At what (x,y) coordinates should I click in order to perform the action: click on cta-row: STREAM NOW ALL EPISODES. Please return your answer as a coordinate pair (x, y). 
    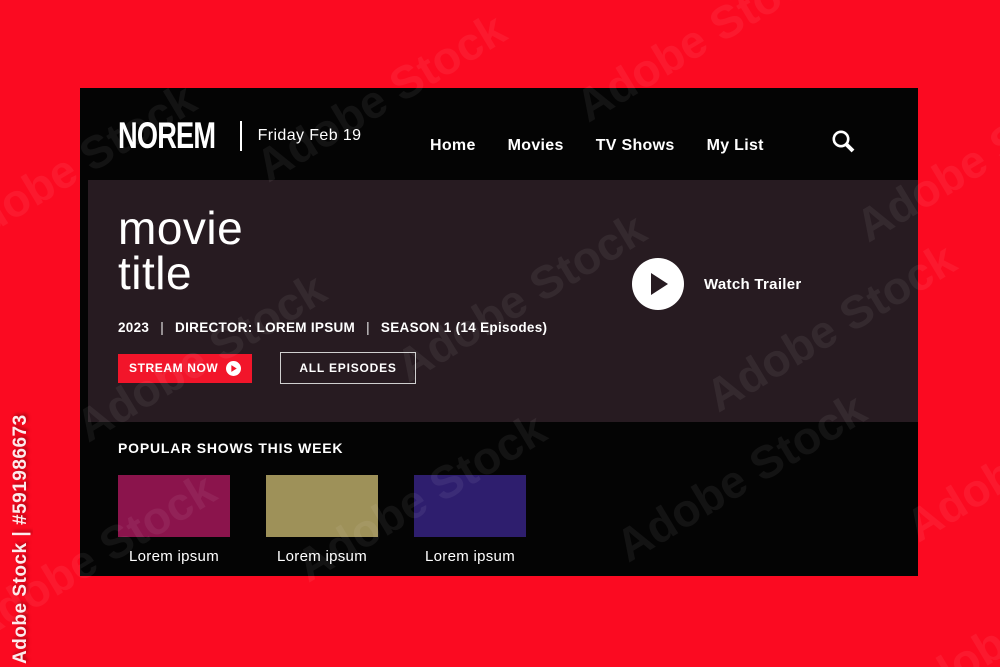
    Looking at the image, I should click on (267, 368).